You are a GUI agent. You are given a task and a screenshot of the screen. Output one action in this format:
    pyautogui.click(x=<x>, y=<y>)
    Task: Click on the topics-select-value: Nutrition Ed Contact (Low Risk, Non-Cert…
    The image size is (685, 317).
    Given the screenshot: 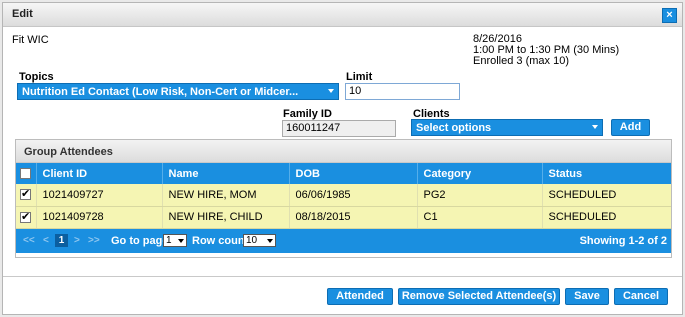 What is the action you would take?
    pyautogui.click(x=160, y=92)
    